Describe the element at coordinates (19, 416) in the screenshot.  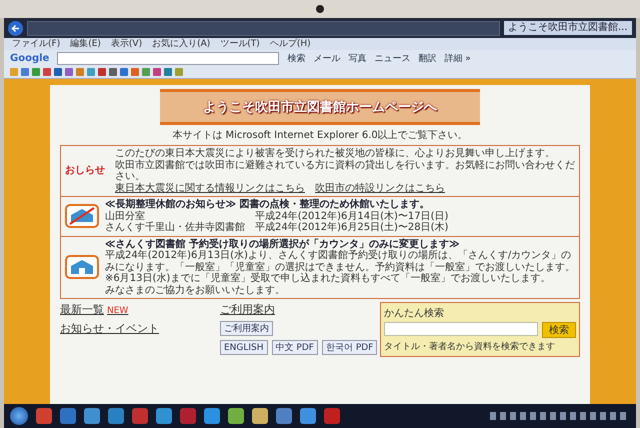
I see `start-button` at that location.